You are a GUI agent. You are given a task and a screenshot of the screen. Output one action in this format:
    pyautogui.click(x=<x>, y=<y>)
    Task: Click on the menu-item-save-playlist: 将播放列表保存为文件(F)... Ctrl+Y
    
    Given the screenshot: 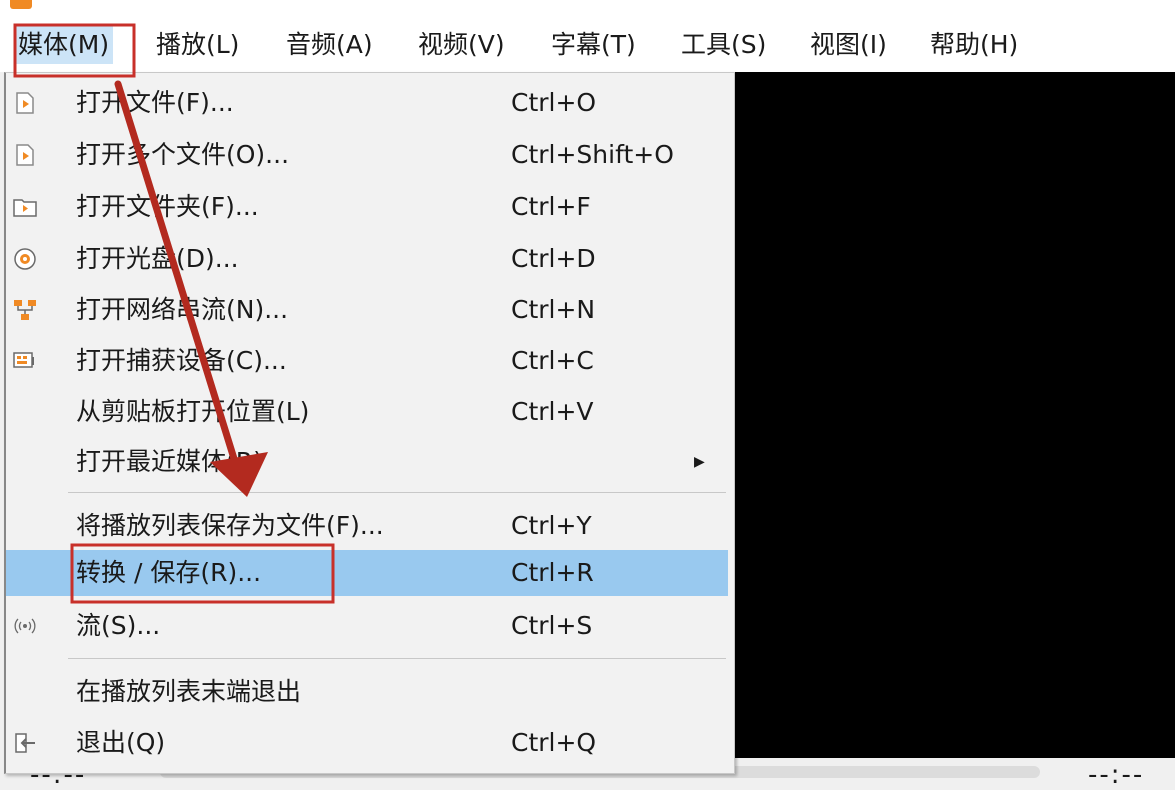 What is the action you would take?
    pyautogui.click(x=367, y=526)
    